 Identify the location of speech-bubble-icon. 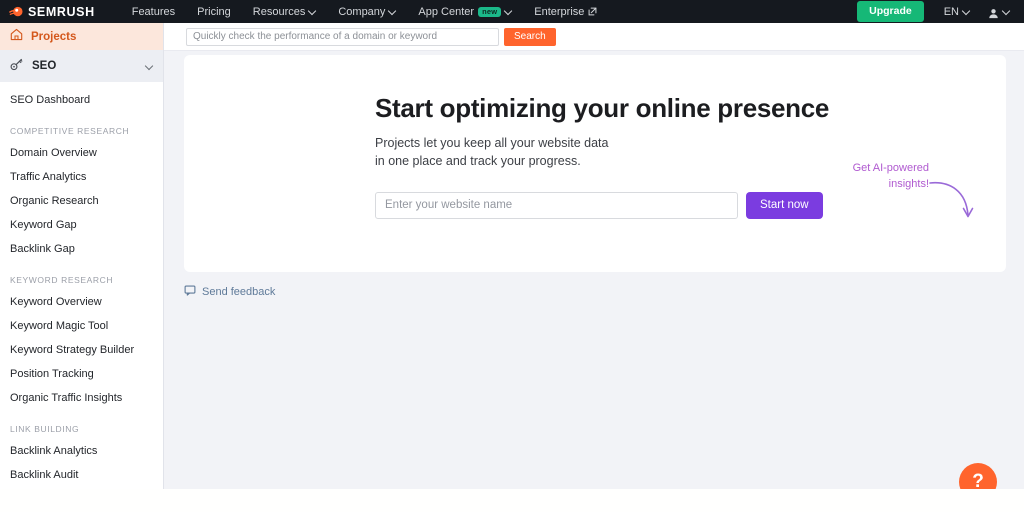
(190, 292).